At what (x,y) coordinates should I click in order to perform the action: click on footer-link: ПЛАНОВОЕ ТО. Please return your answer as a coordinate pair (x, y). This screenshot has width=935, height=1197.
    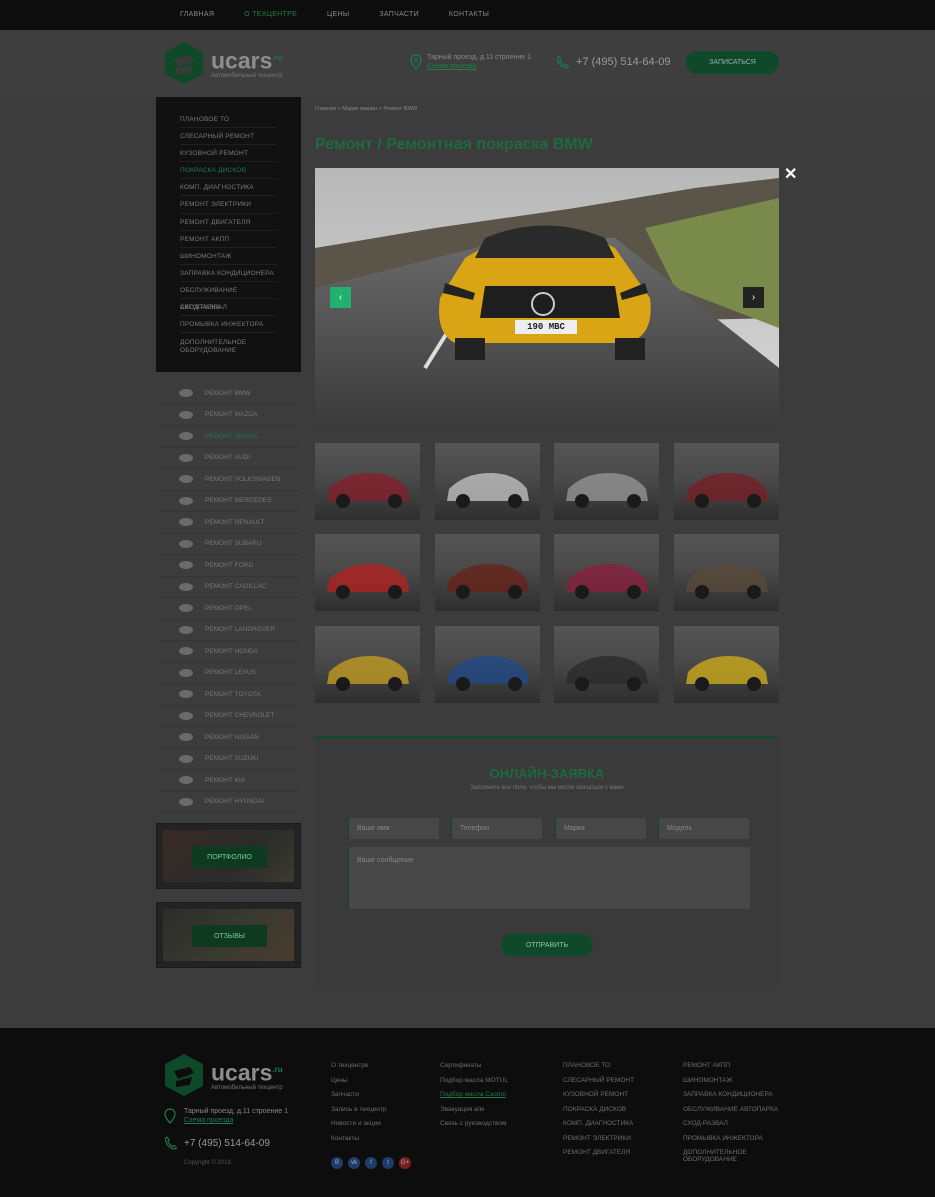
    Looking at the image, I should click on (598, 1069).